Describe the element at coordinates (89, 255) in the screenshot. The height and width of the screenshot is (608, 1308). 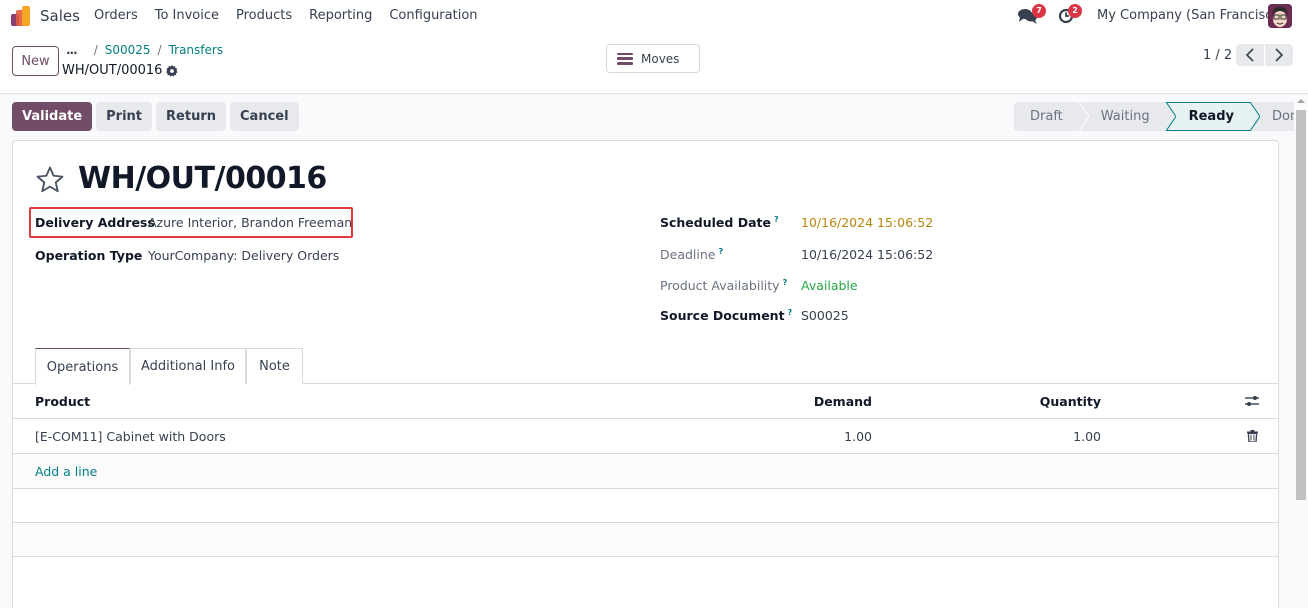
I see `operation-type-label: Operation Type` at that location.